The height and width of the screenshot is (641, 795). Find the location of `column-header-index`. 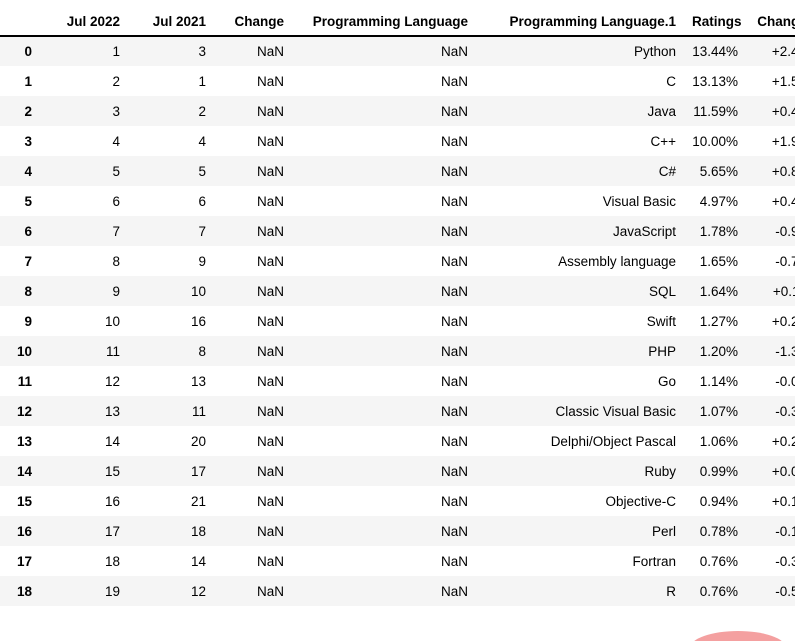

column-header-index is located at coordinates (21, 24).